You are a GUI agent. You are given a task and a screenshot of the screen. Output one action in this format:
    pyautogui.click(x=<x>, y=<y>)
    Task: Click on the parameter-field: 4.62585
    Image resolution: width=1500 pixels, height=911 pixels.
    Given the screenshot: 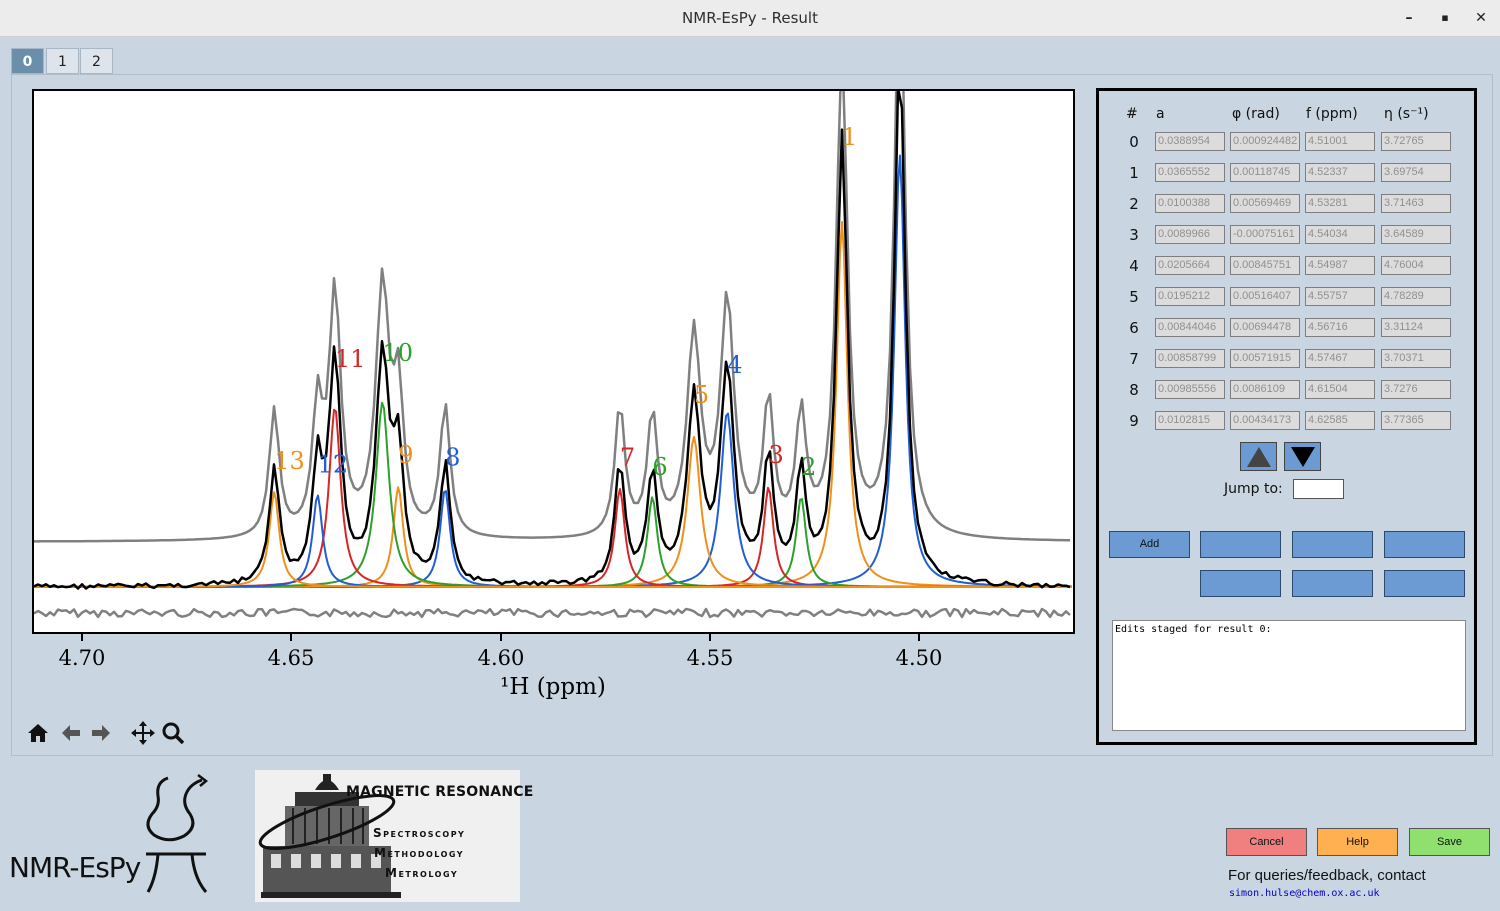 What is the action you would take?
    pyautogui.click(x=1340, y=420)
    